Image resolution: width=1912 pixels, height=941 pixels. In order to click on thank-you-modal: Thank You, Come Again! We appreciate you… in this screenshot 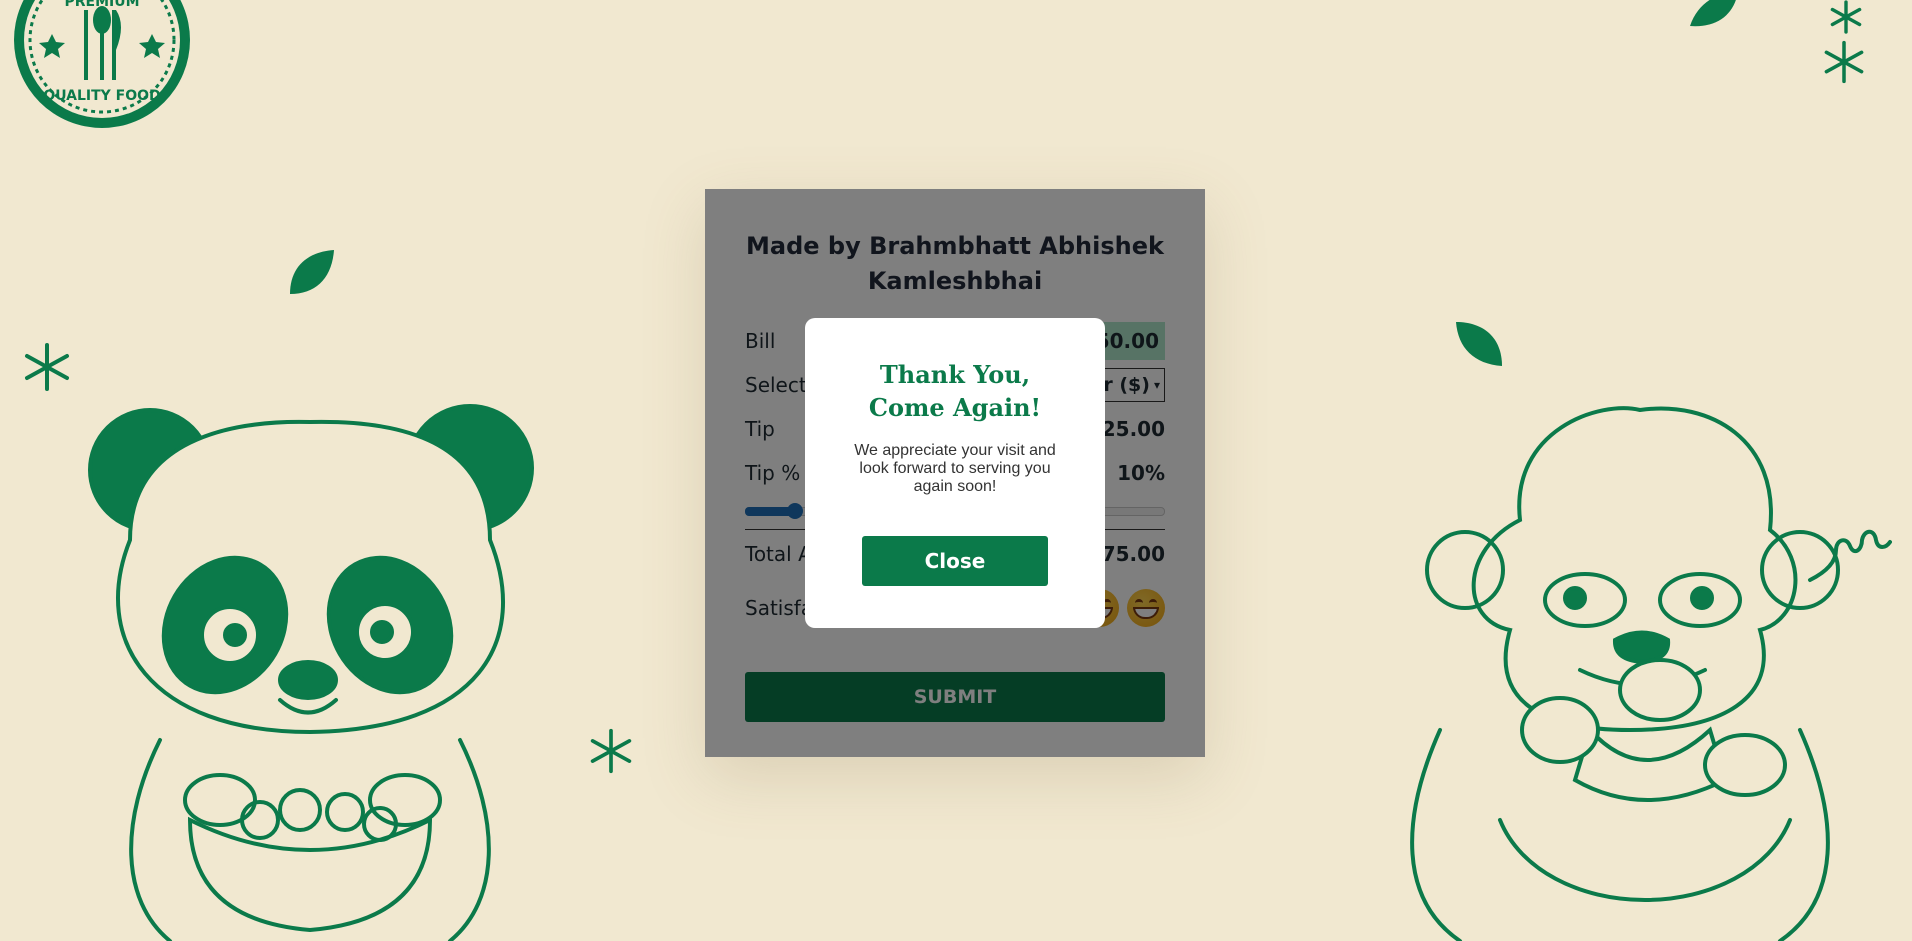, I will do `click(955, 473)`.